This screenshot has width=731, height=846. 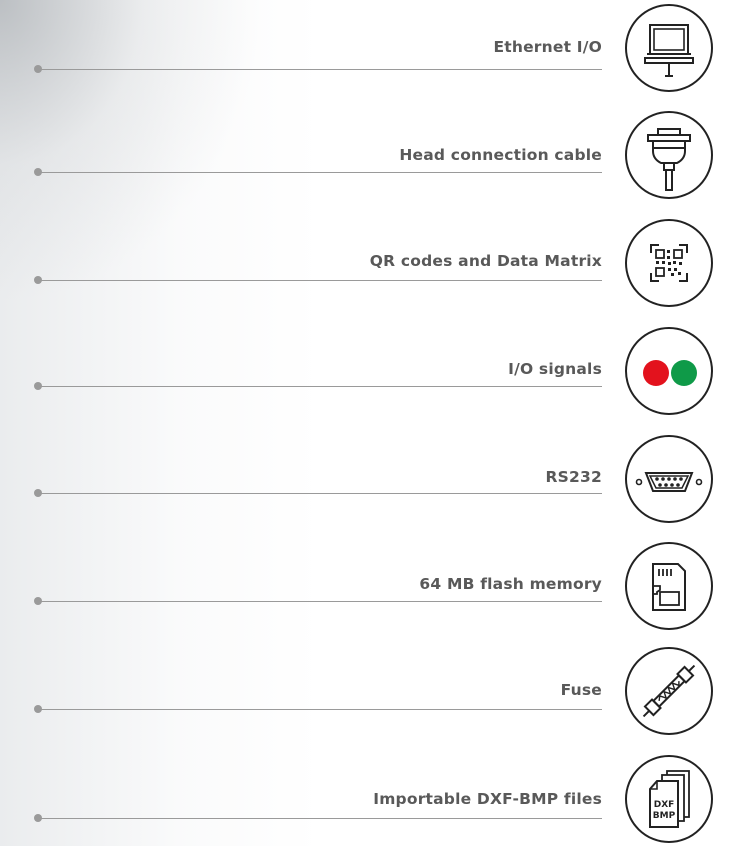 I want to click on cable-connector-icon, so click(x=669, y=155).